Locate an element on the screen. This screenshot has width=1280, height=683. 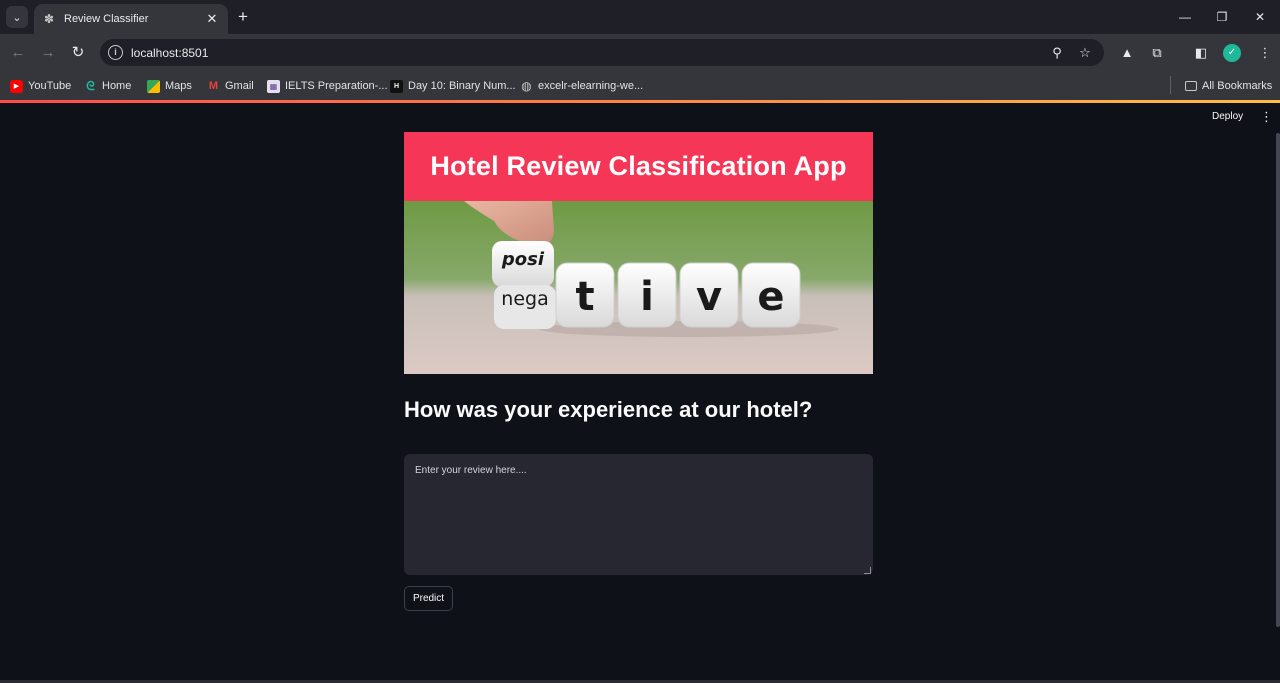
dice-letter: e is located at coordinates (770, 297).